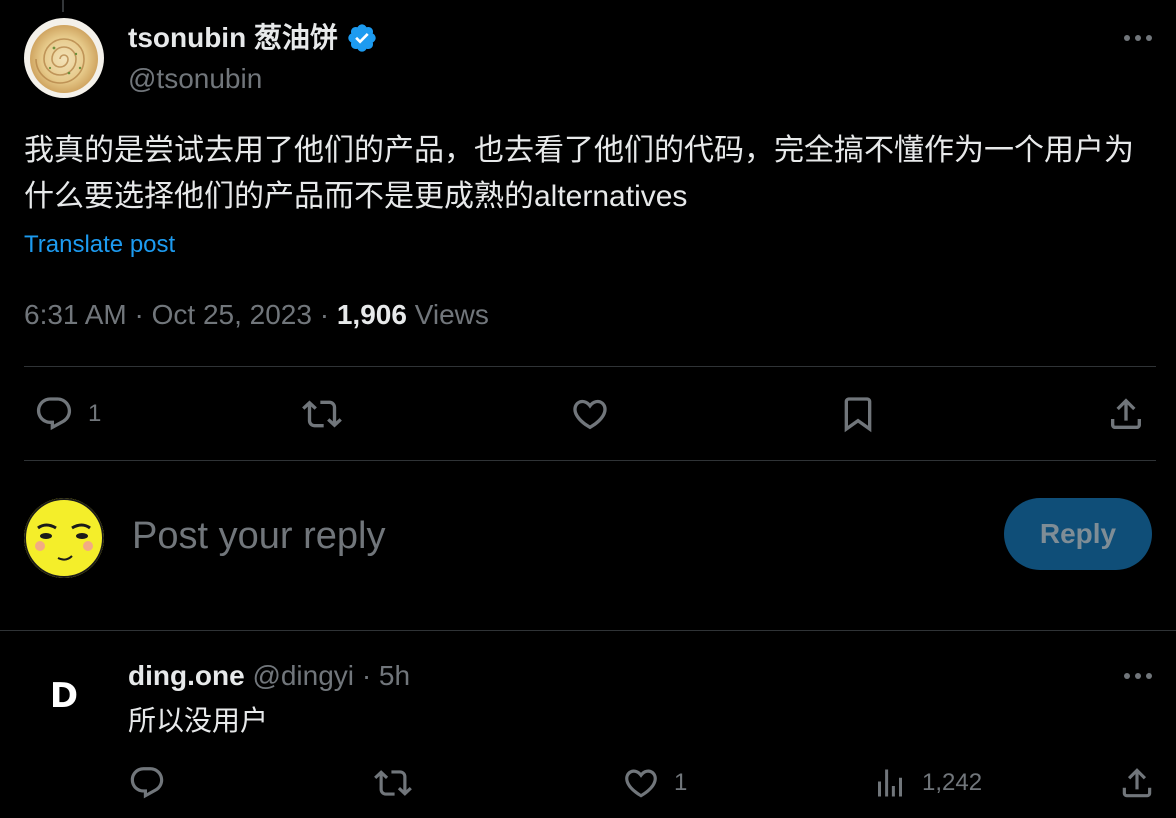 The width and height of the screenshot is (1176, 818). I want to click on tweet-meta: 6:31 AM · Oct 25, 2023 · 1,906 Views, so click(256, 315).